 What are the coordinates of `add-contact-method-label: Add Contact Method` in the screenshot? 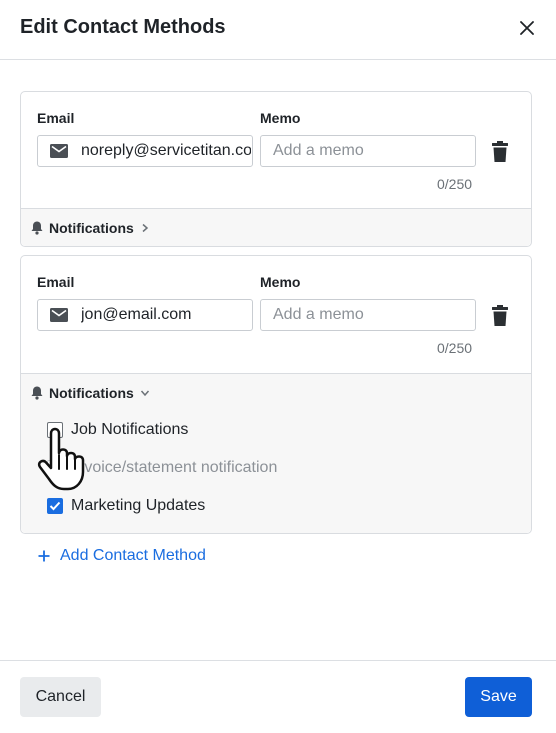 It's located at (133, 555).